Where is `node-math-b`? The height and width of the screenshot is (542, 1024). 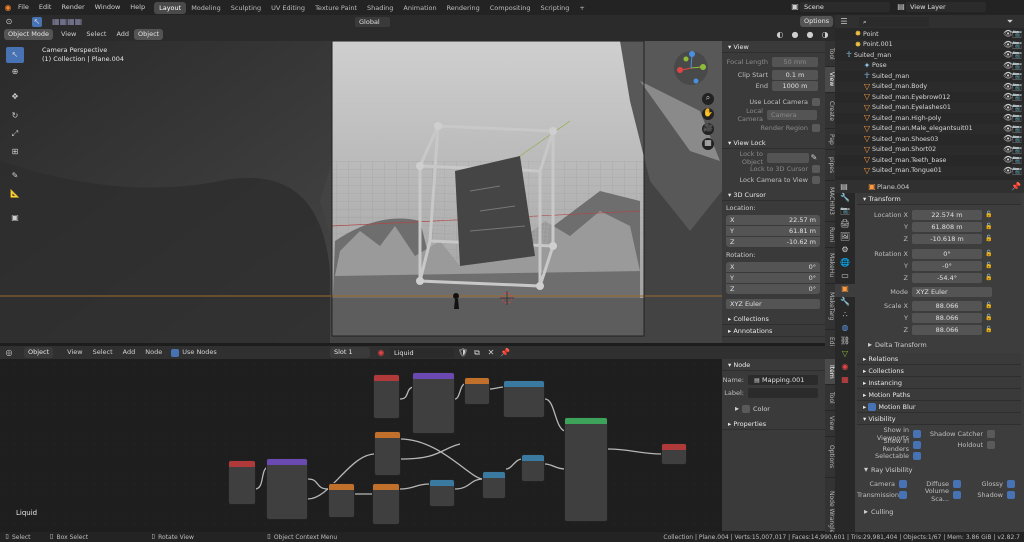 node-math-b is located at coordinates (477, 391).